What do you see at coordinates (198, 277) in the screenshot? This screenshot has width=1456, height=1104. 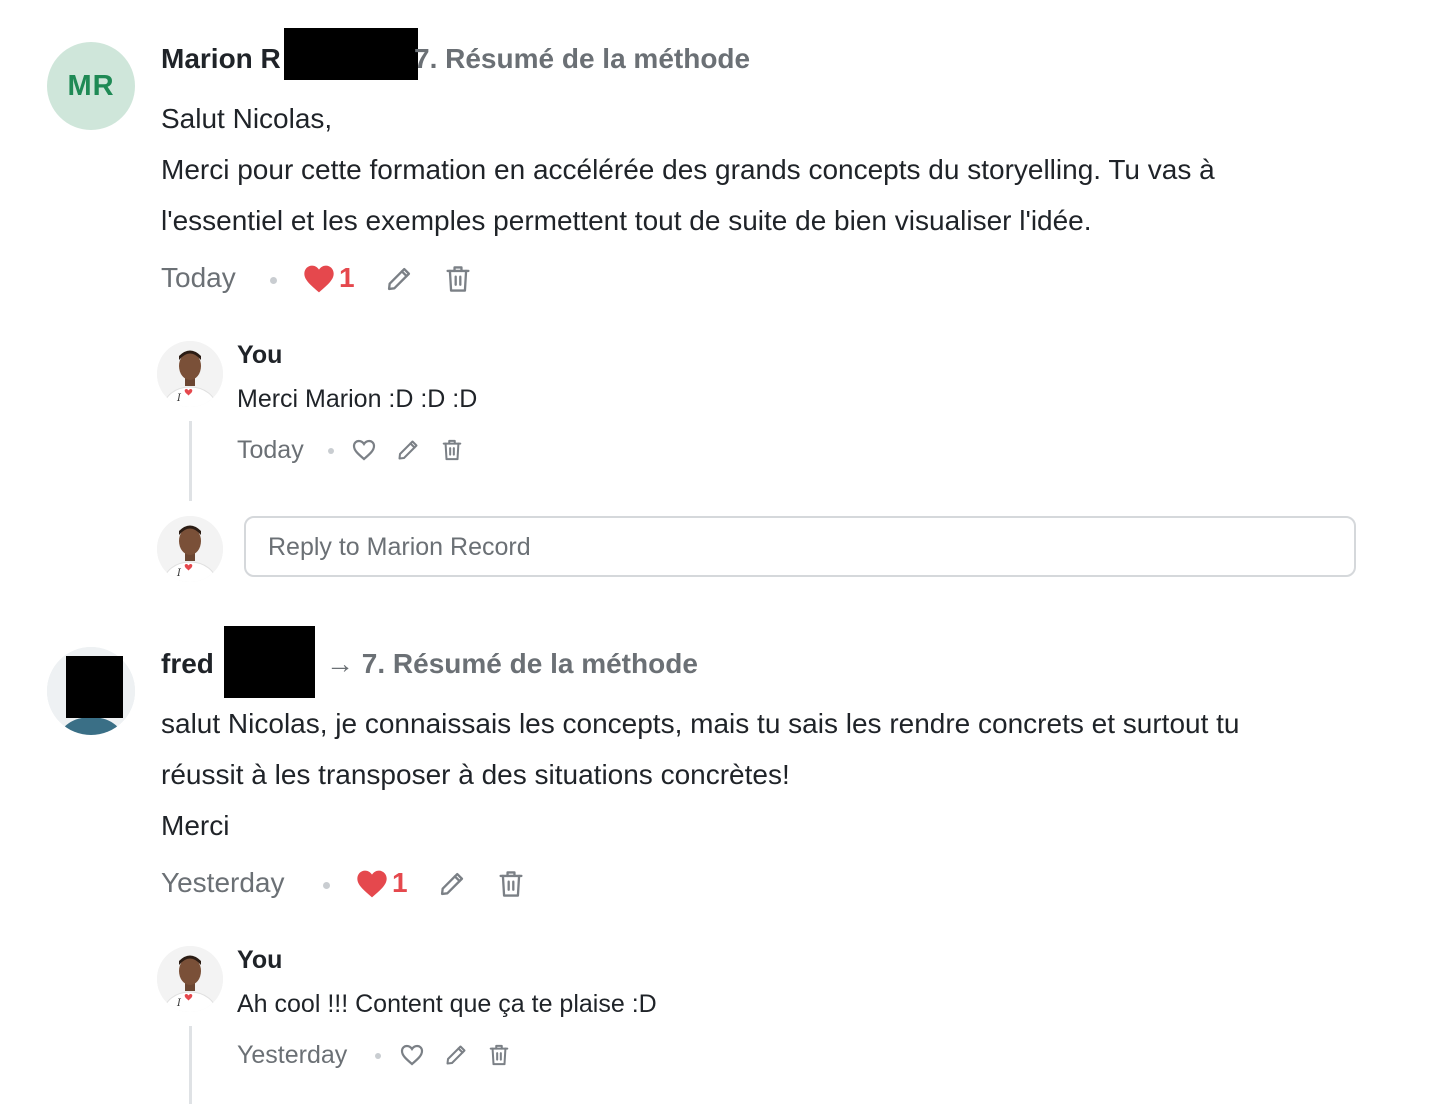 I see `comment-timestamp: Today` at bounding box center [198, 277].